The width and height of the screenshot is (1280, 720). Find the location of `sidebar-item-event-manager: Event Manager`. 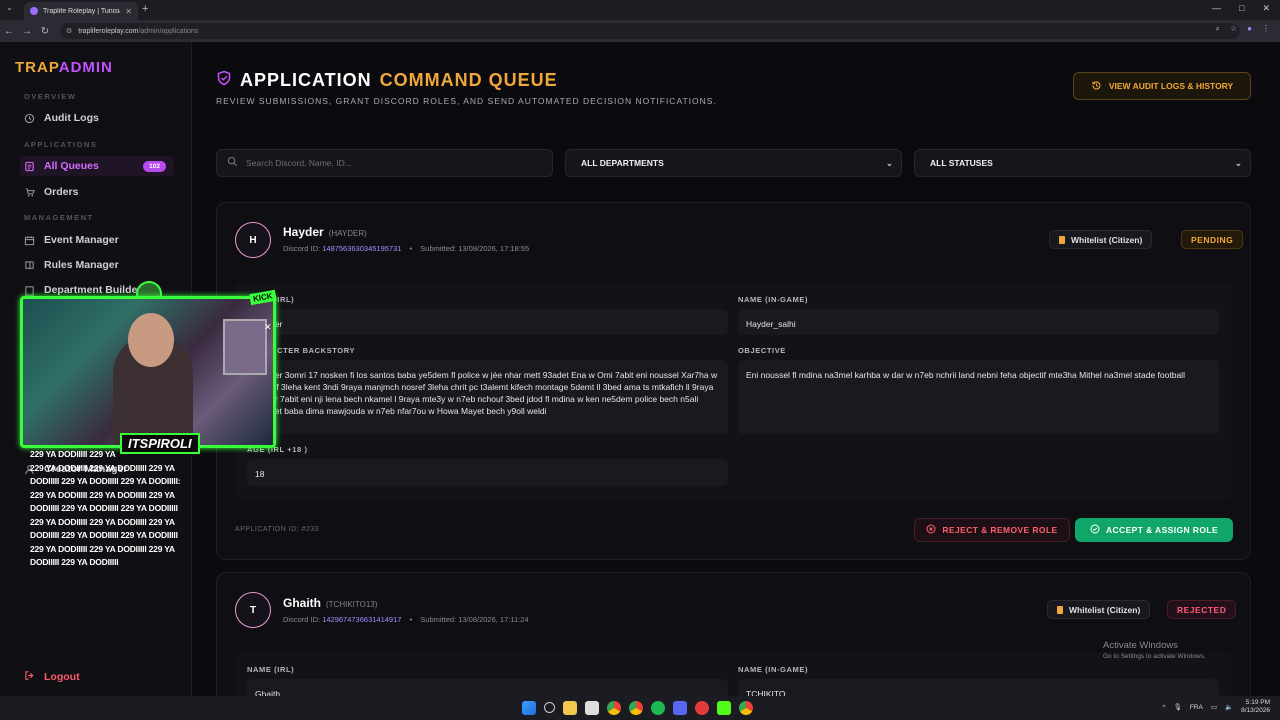

sidebar-item-event-manager: Event Manager is located at coordinates (101, 240).